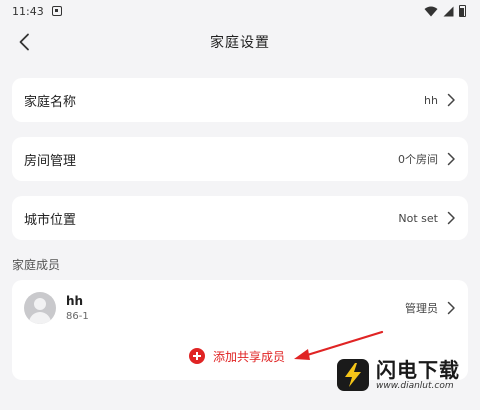 This screenshot has height=410, width=480. What do you see at coordinates (421, 308) in the screenshot?
I see `member-role: 管理员` at bounding box center [421, 308].